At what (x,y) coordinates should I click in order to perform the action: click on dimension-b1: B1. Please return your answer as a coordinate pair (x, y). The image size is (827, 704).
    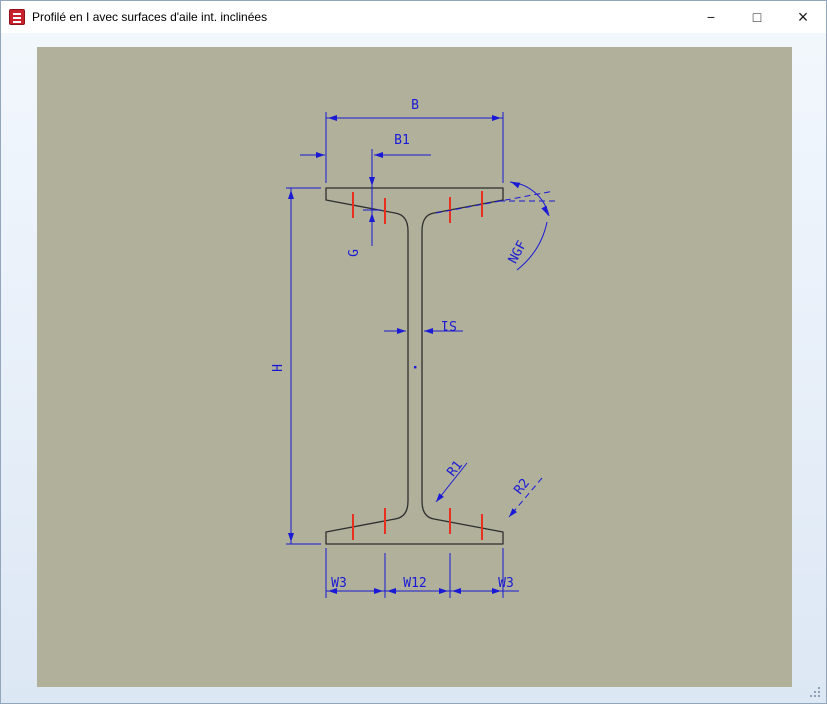
    Looking at the image, I should click on (365, 189).